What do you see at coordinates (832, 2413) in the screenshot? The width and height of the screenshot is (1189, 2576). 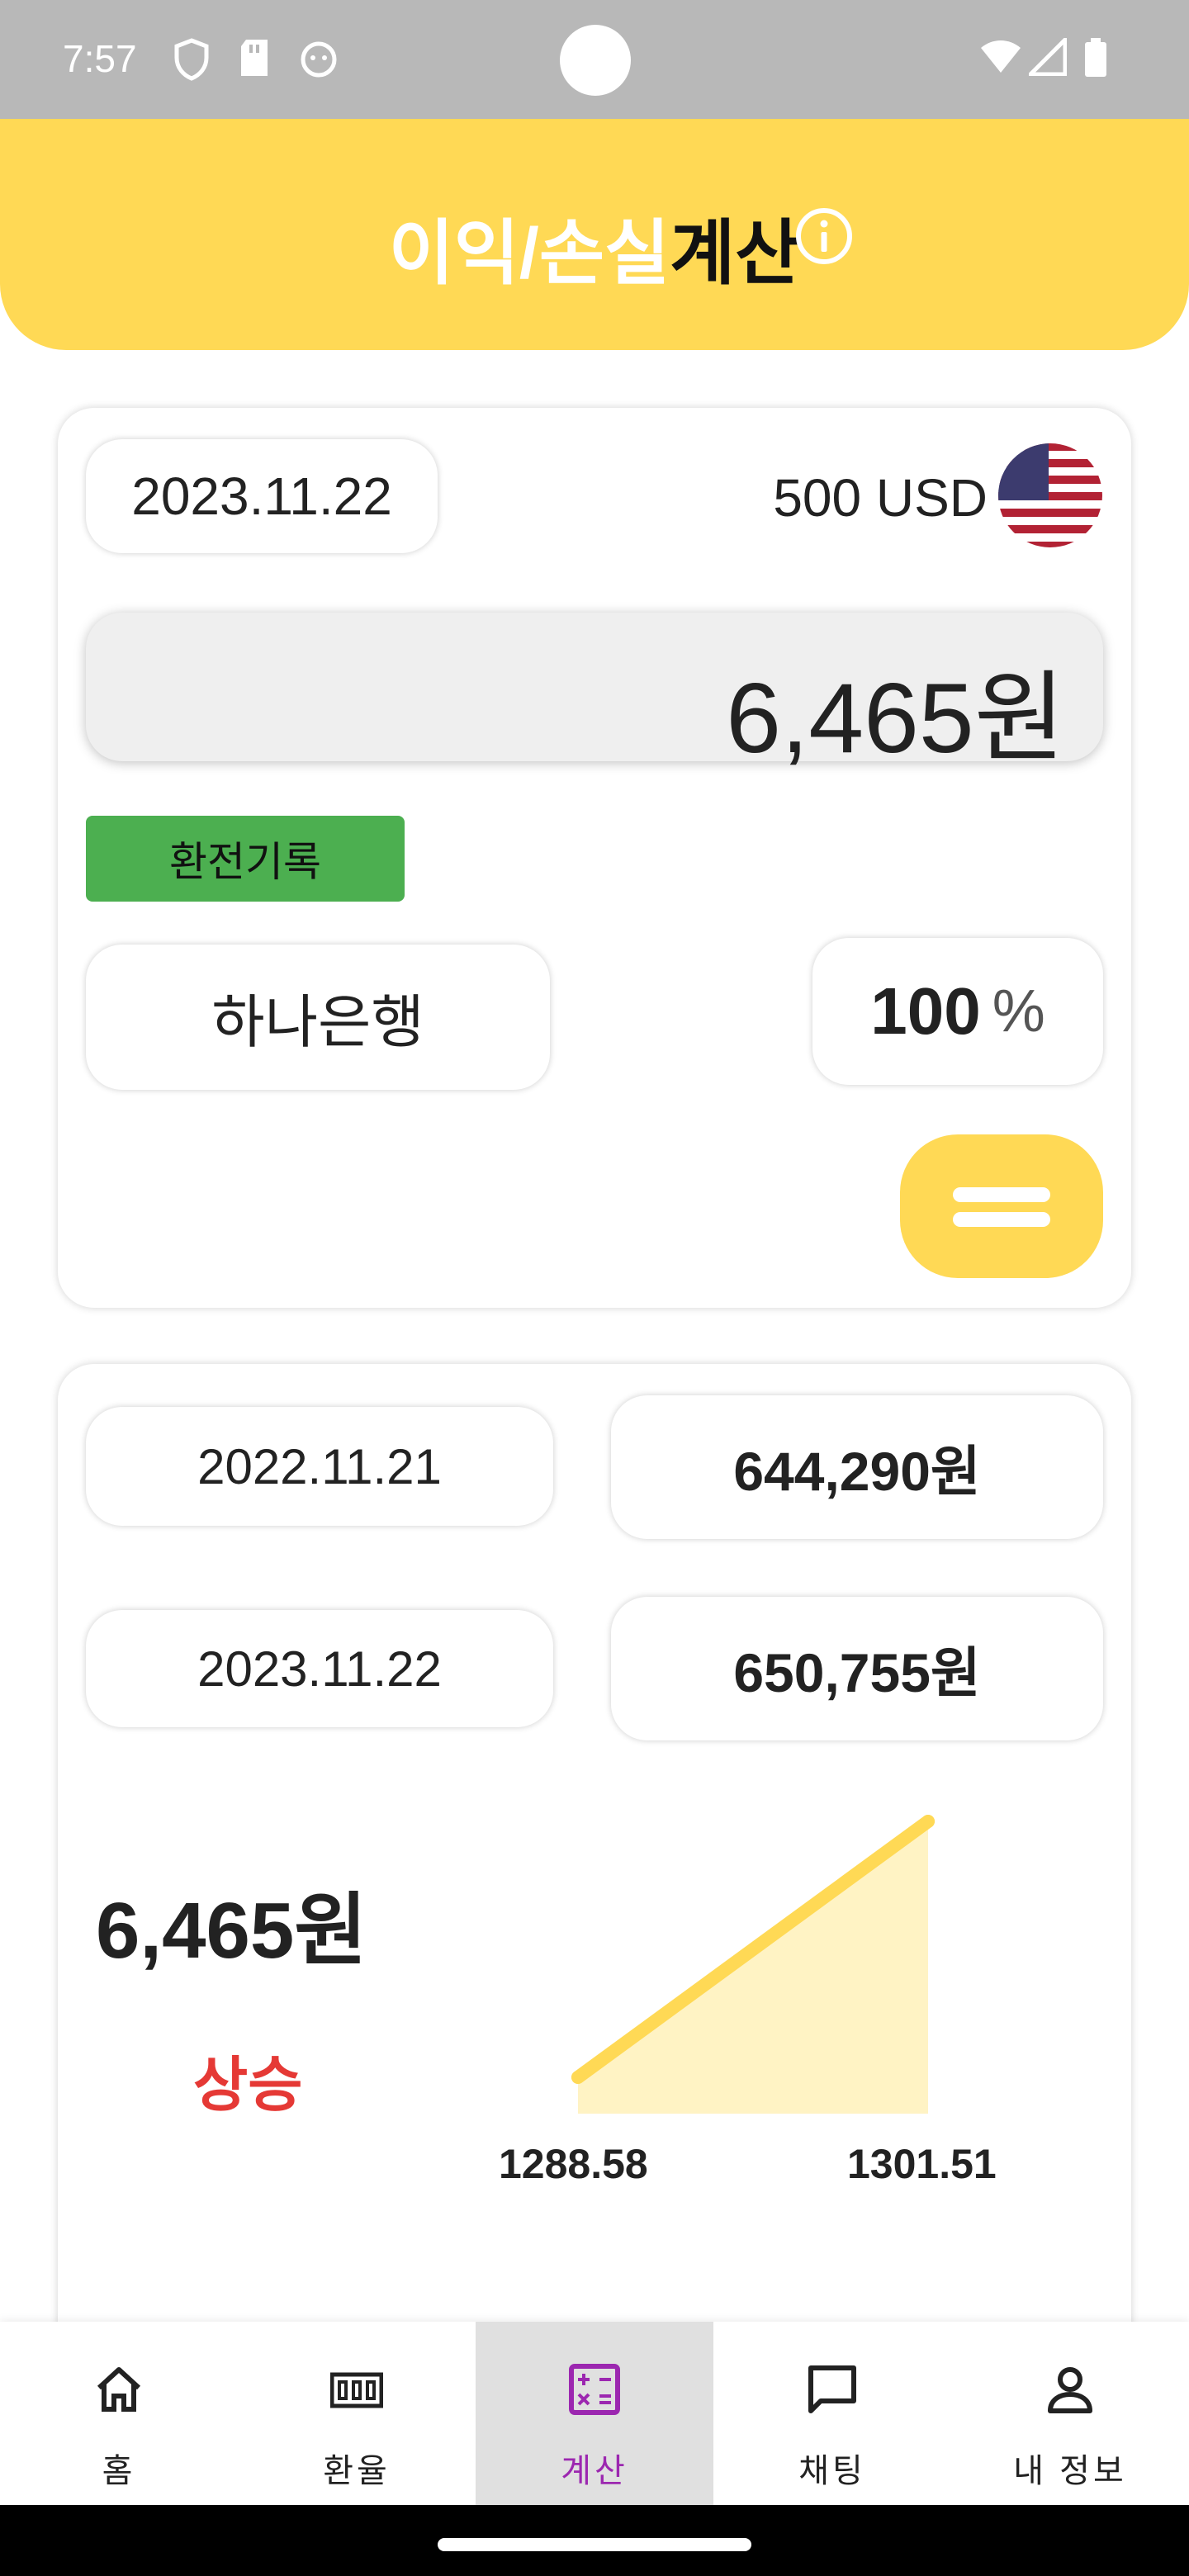 I see `nav-chat: 채팅` at bounding box center [832, 2413].